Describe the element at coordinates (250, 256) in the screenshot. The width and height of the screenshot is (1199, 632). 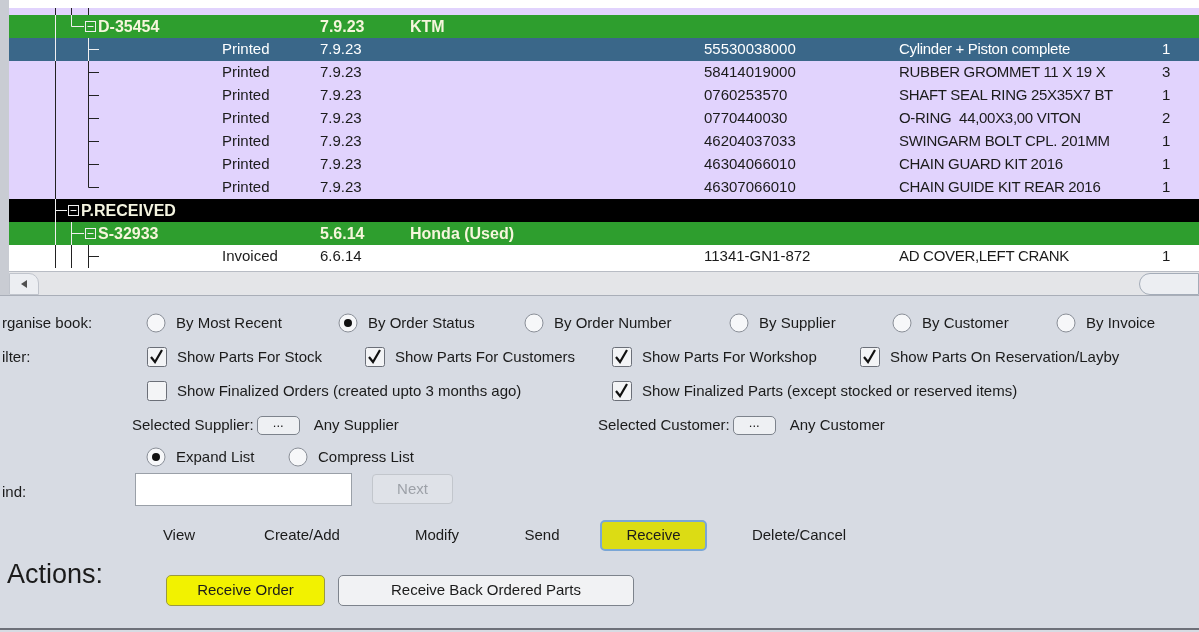
I see `table-cell-text: Invoiced` at that location.